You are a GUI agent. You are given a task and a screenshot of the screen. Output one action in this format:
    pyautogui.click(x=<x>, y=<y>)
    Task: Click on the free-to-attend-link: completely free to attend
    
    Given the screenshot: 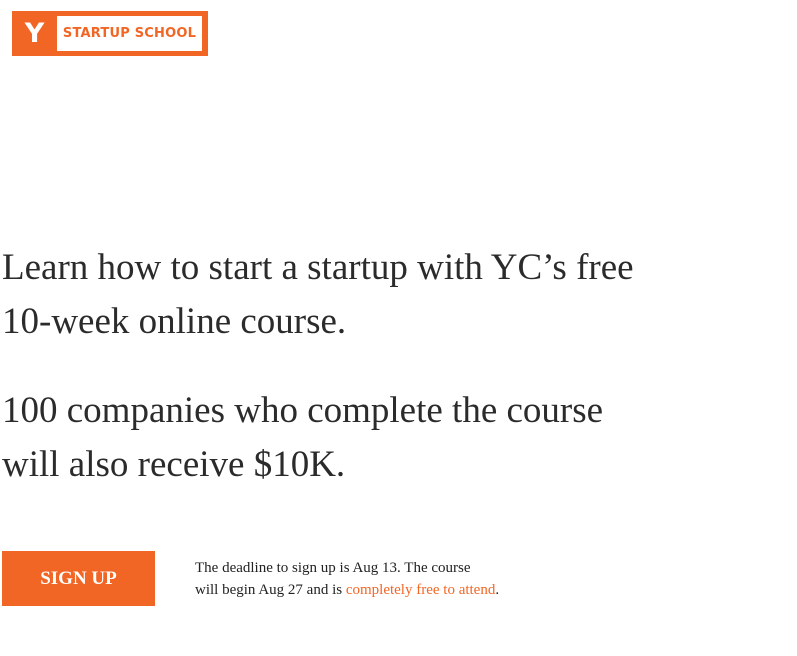 What is the action you would take?
    pyautogui.click(x=421, y=590)
    